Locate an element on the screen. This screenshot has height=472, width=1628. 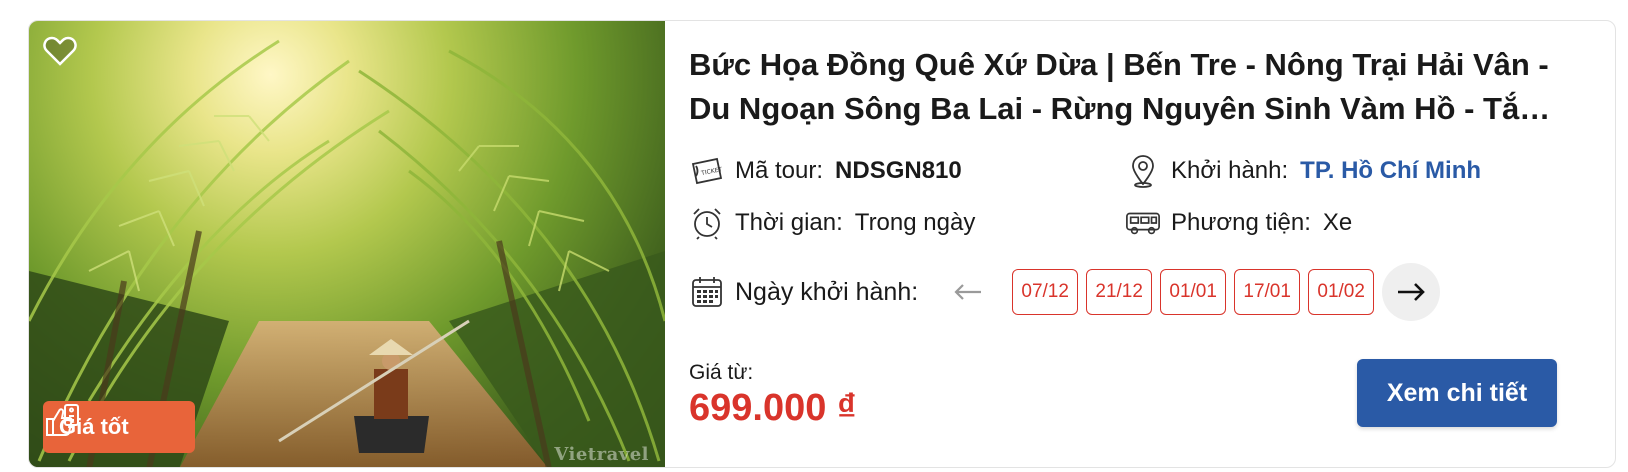
good-price-badge: Giá tốt is located at coordinates (119, 427).